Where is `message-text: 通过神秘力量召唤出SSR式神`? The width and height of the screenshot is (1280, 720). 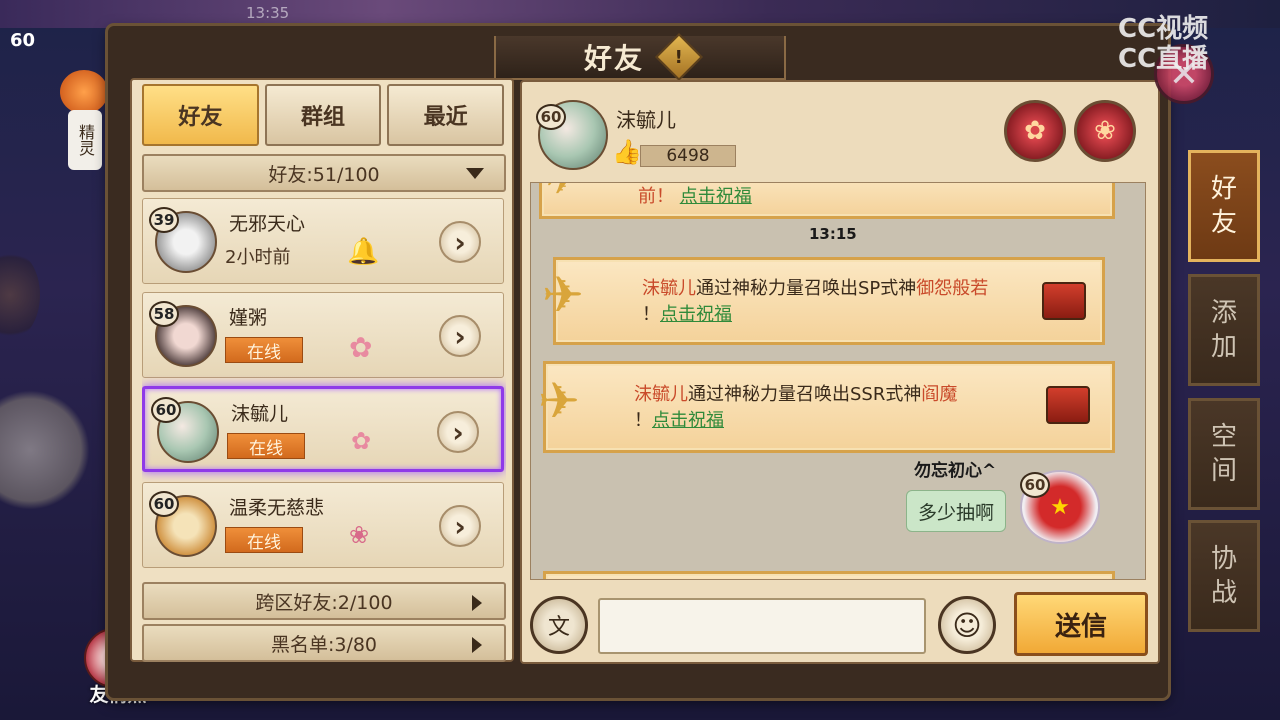
message-text: 通过神秘力量召唤出SSR式神 is located at coordinates (805, 394).